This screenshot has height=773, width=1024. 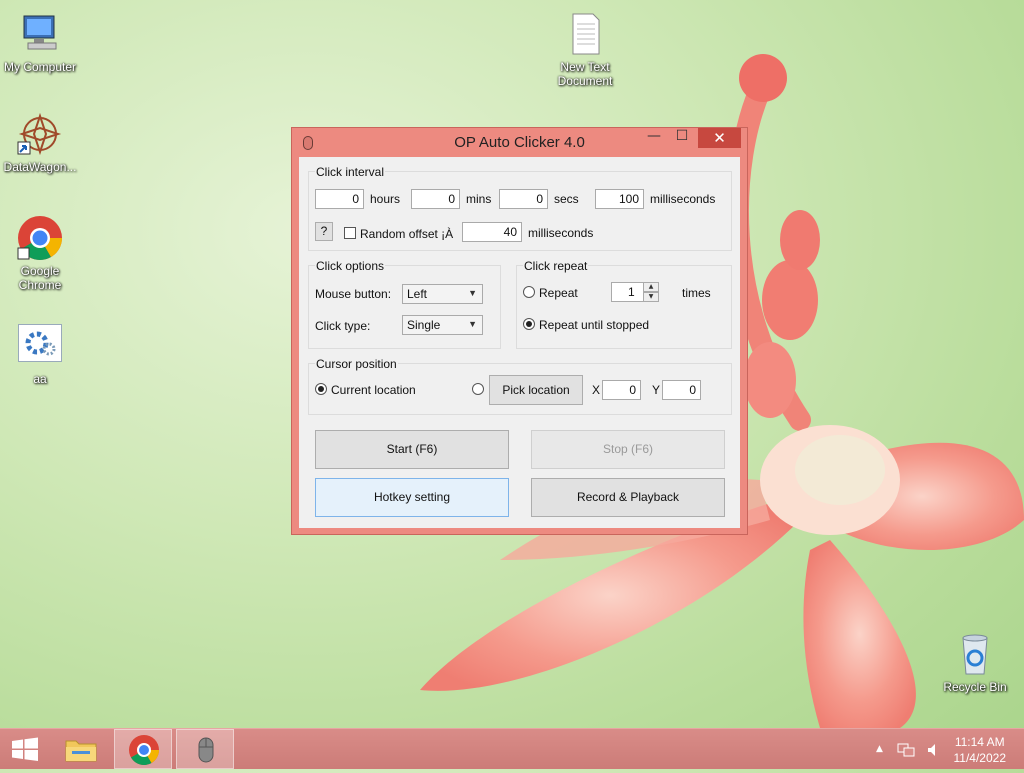 What do you see at coordinates (356, 364) in the screenshot?
I see `cursor-position-label: Cursor position` at bounding box center [356, 364].